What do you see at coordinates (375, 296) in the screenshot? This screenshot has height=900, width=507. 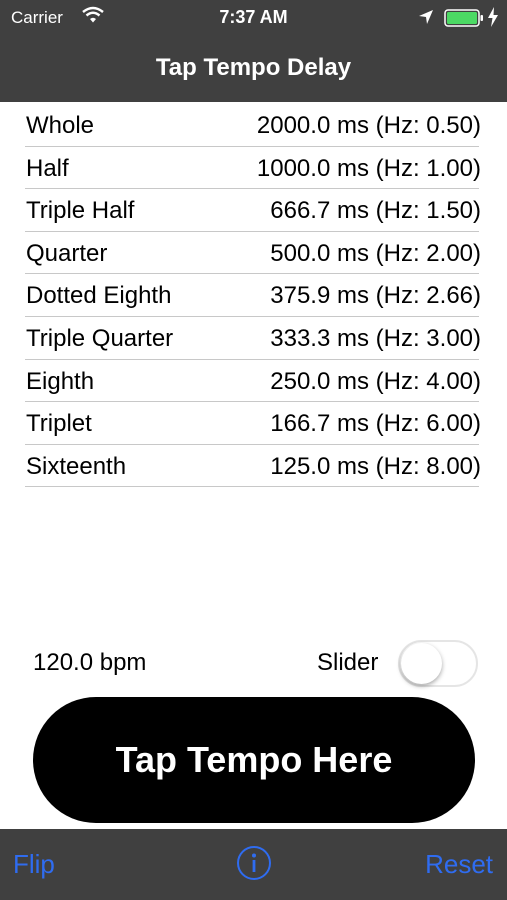 I see `delay-value: 375.9 ms (Hz: 2.66)` at bounding box center [375, 296].